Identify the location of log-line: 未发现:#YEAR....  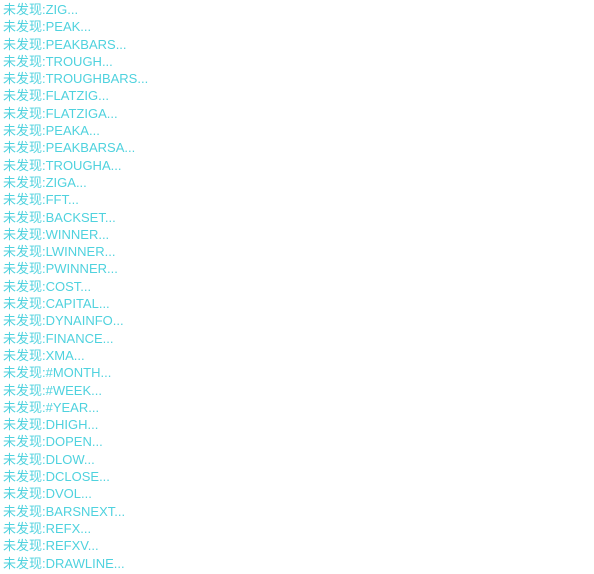
(51, 407).